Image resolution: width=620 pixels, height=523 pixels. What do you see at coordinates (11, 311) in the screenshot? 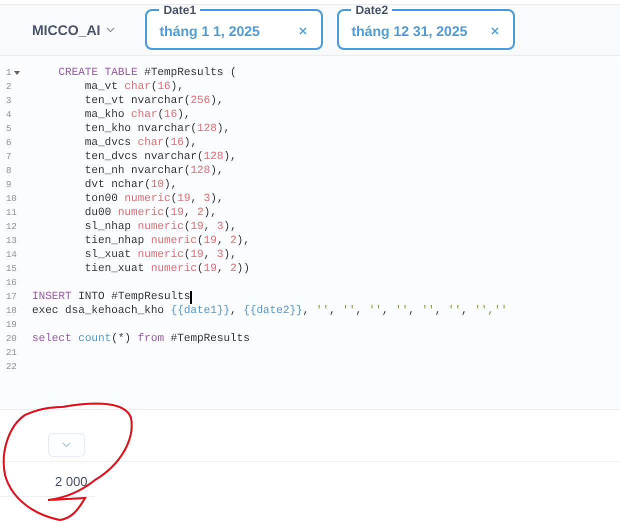
I see `line-number: 18` at bounding box center [11, 311].